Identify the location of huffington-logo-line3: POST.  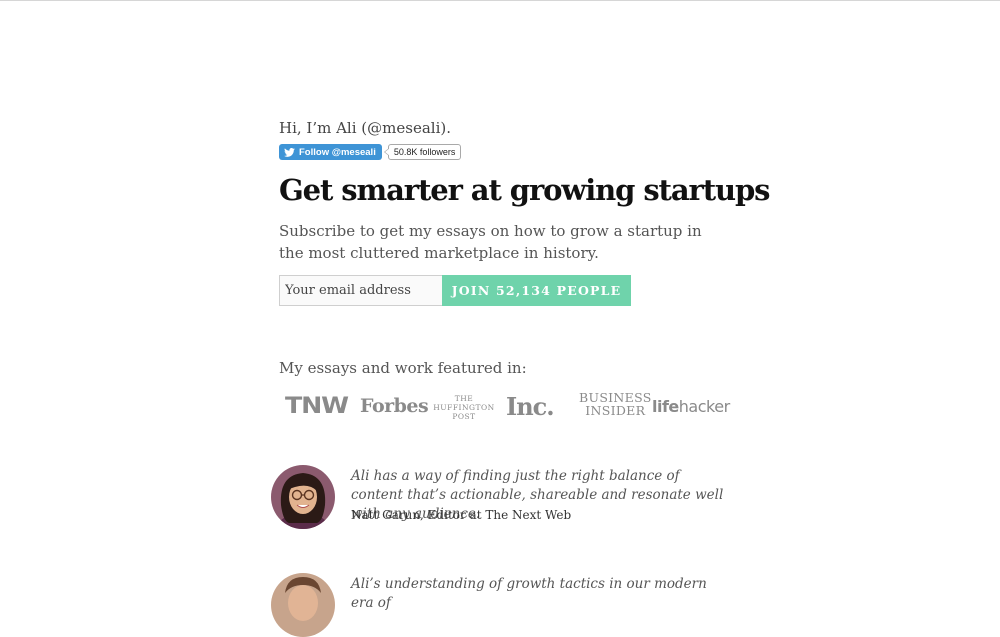
(464, 416).